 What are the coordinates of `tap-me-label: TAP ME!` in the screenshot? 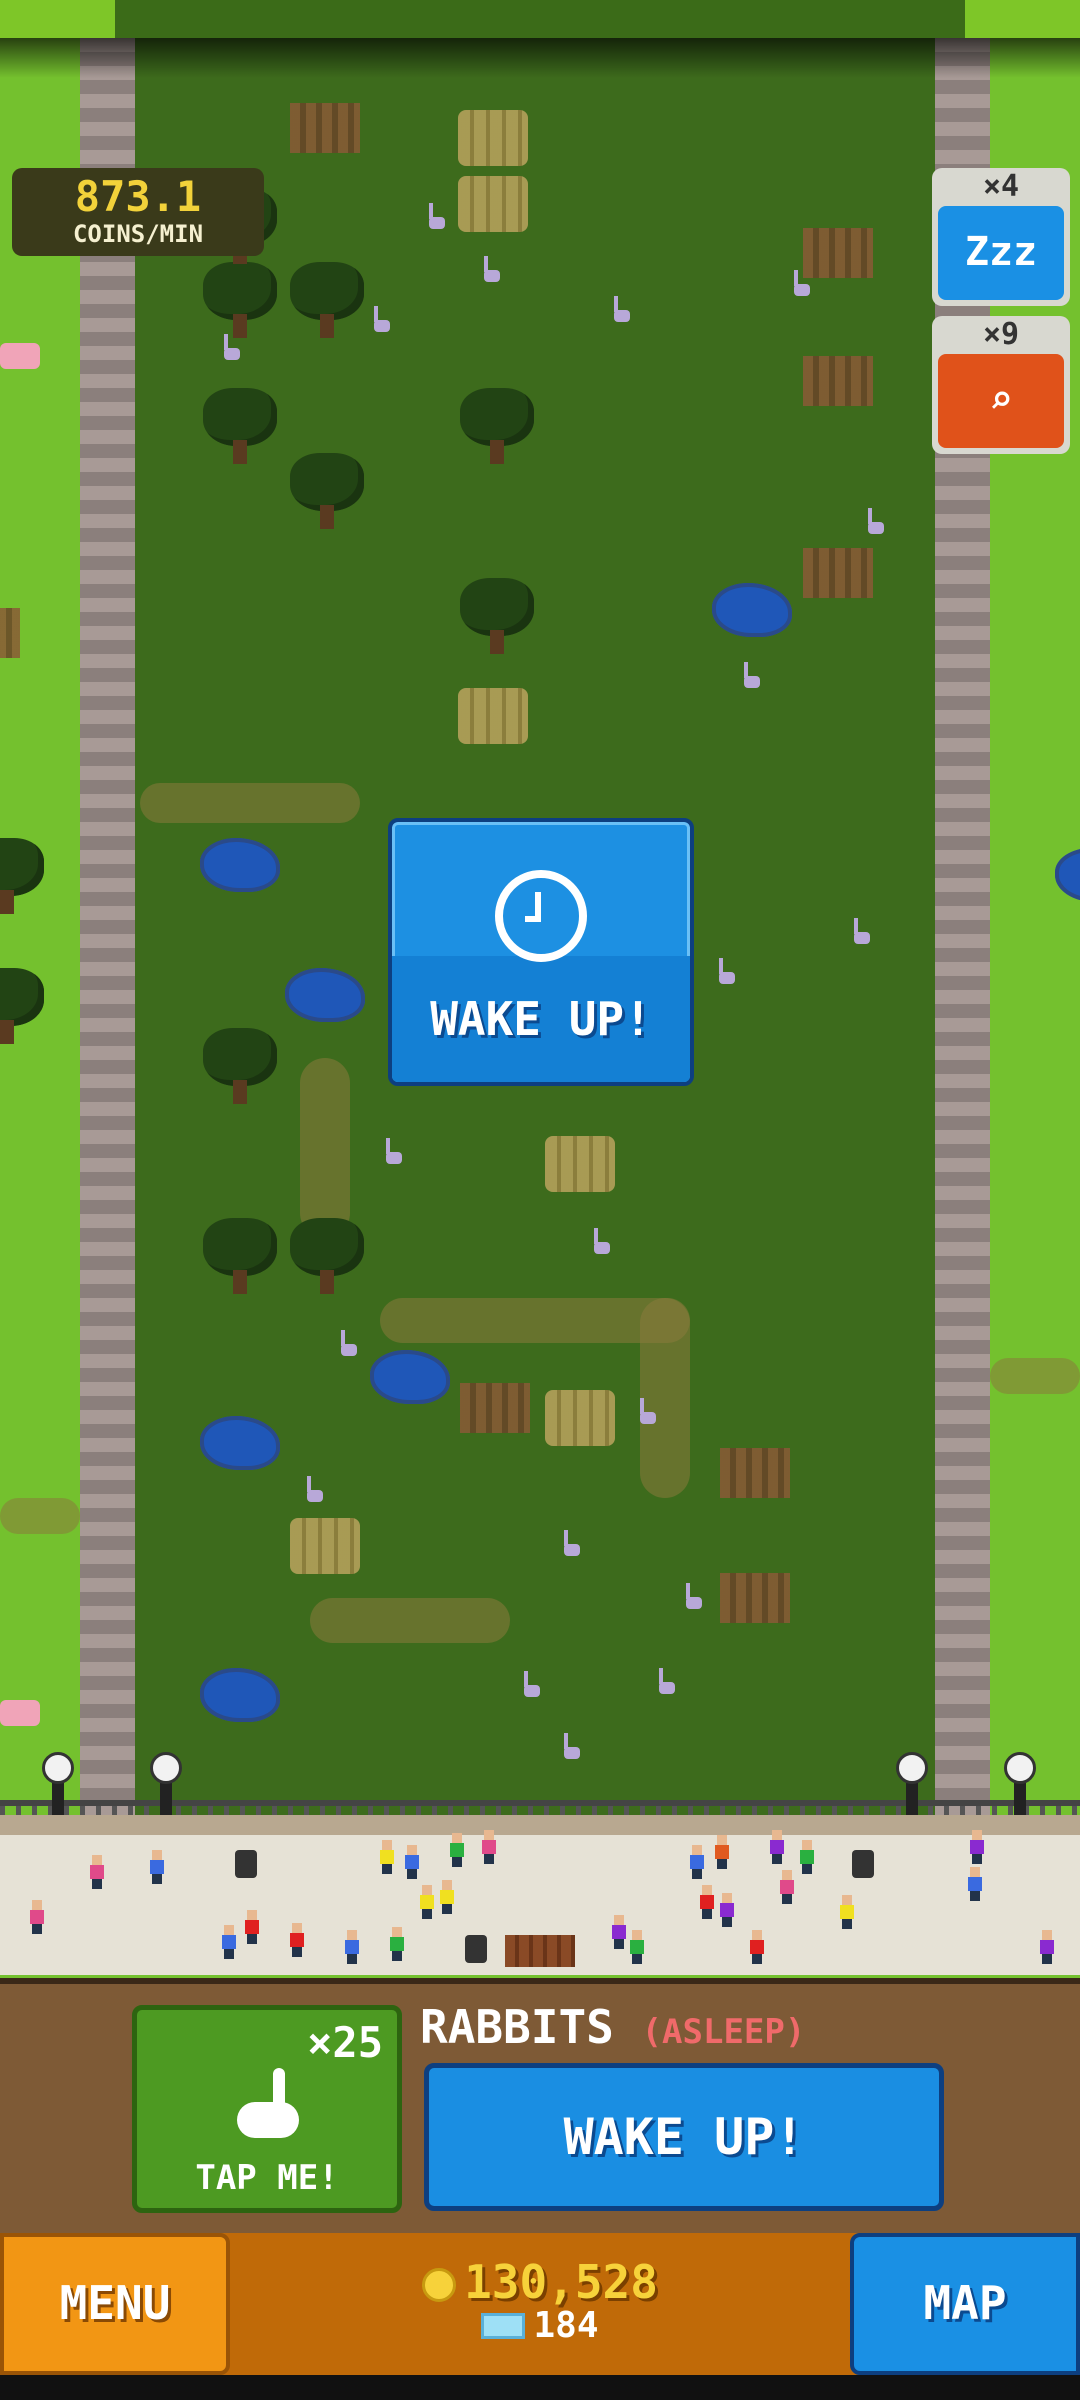 It's located at (267, 2178).